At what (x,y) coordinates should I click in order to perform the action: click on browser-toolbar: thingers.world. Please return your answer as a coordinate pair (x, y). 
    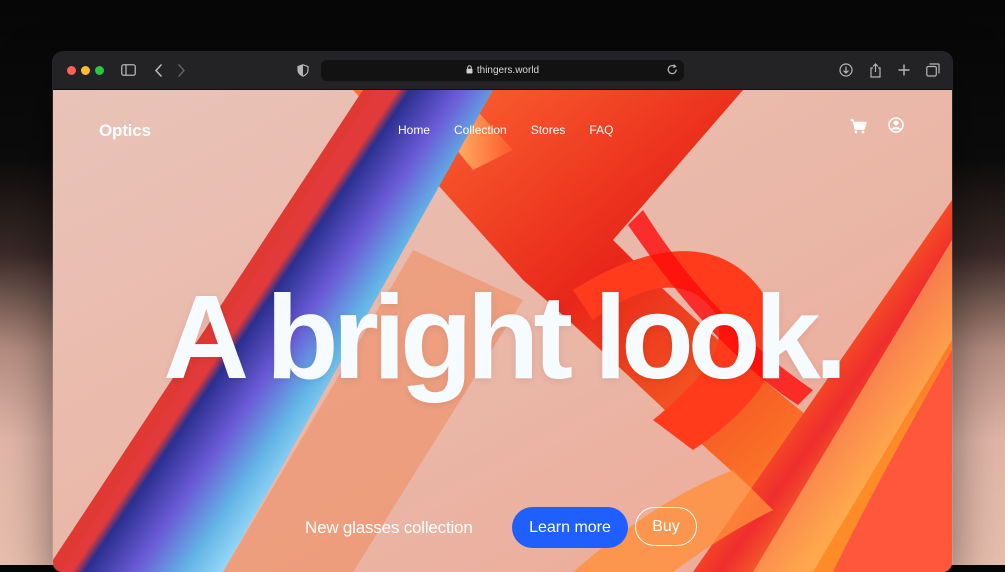
    Looking at the image, I should click on (502, 71).